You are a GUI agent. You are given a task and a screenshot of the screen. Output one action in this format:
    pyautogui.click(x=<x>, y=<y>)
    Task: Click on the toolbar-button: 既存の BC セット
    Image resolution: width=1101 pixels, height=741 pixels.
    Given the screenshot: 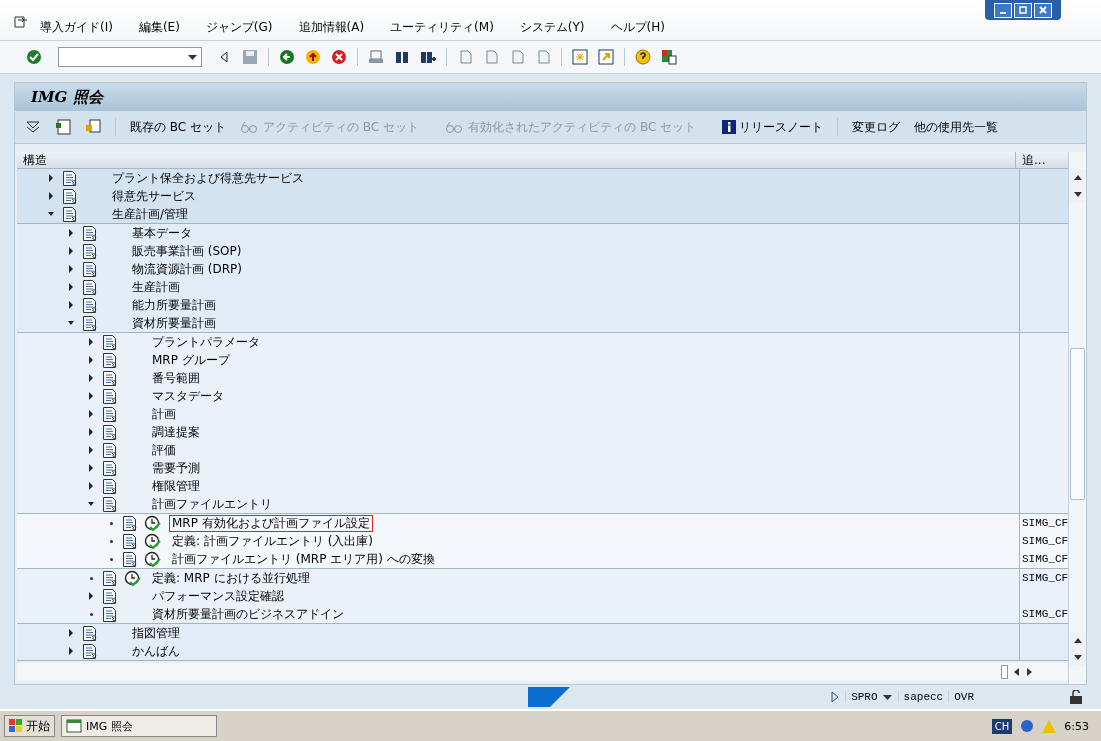 What is the action you would take?
    pyautogui.click(x=178, y=127)
    